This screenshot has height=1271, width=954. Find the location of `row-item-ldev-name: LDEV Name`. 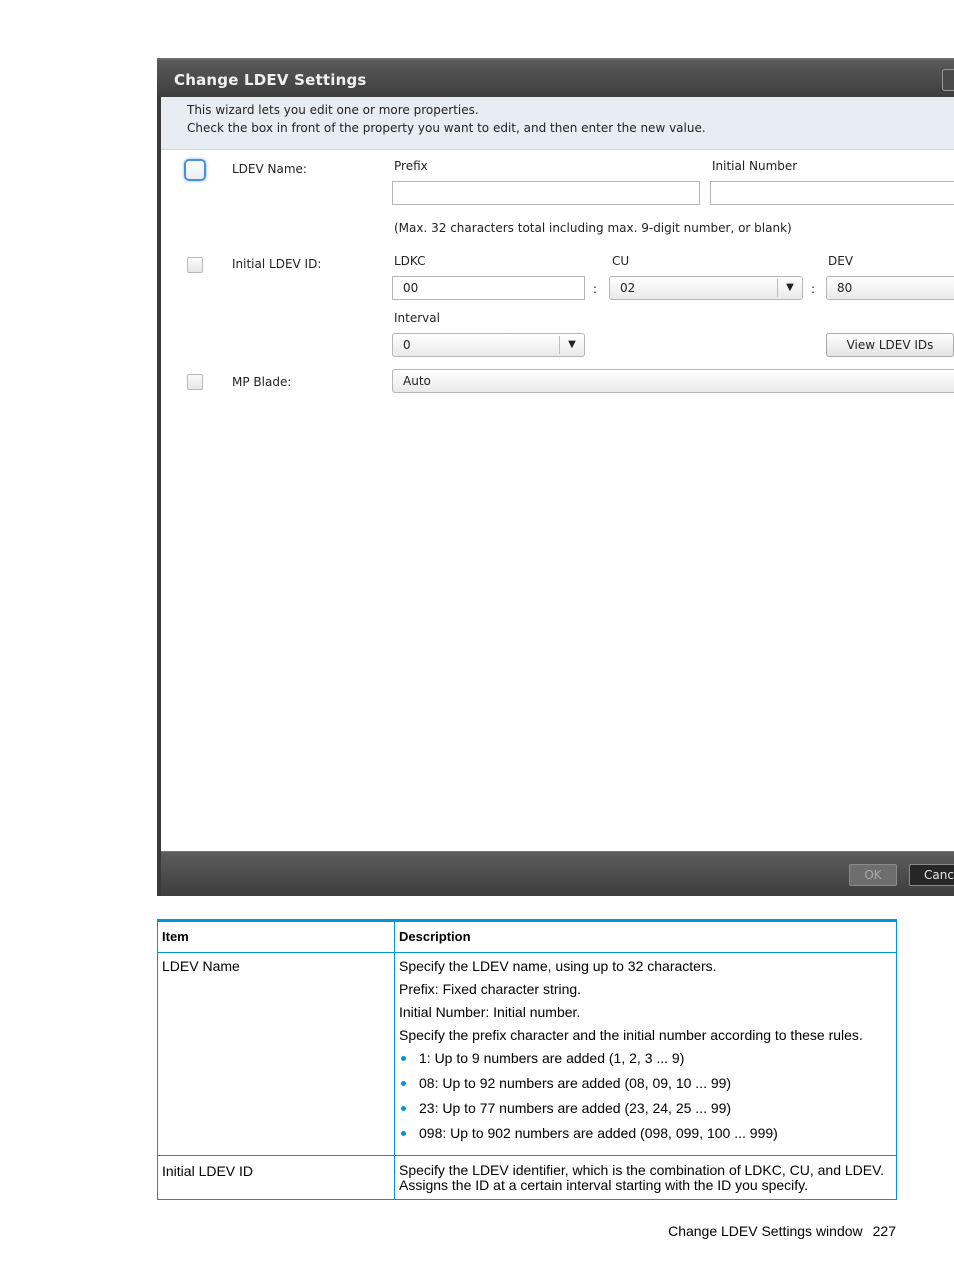

row-item-ldev-name: LDEV Name is located at coordinates (276, 1054).